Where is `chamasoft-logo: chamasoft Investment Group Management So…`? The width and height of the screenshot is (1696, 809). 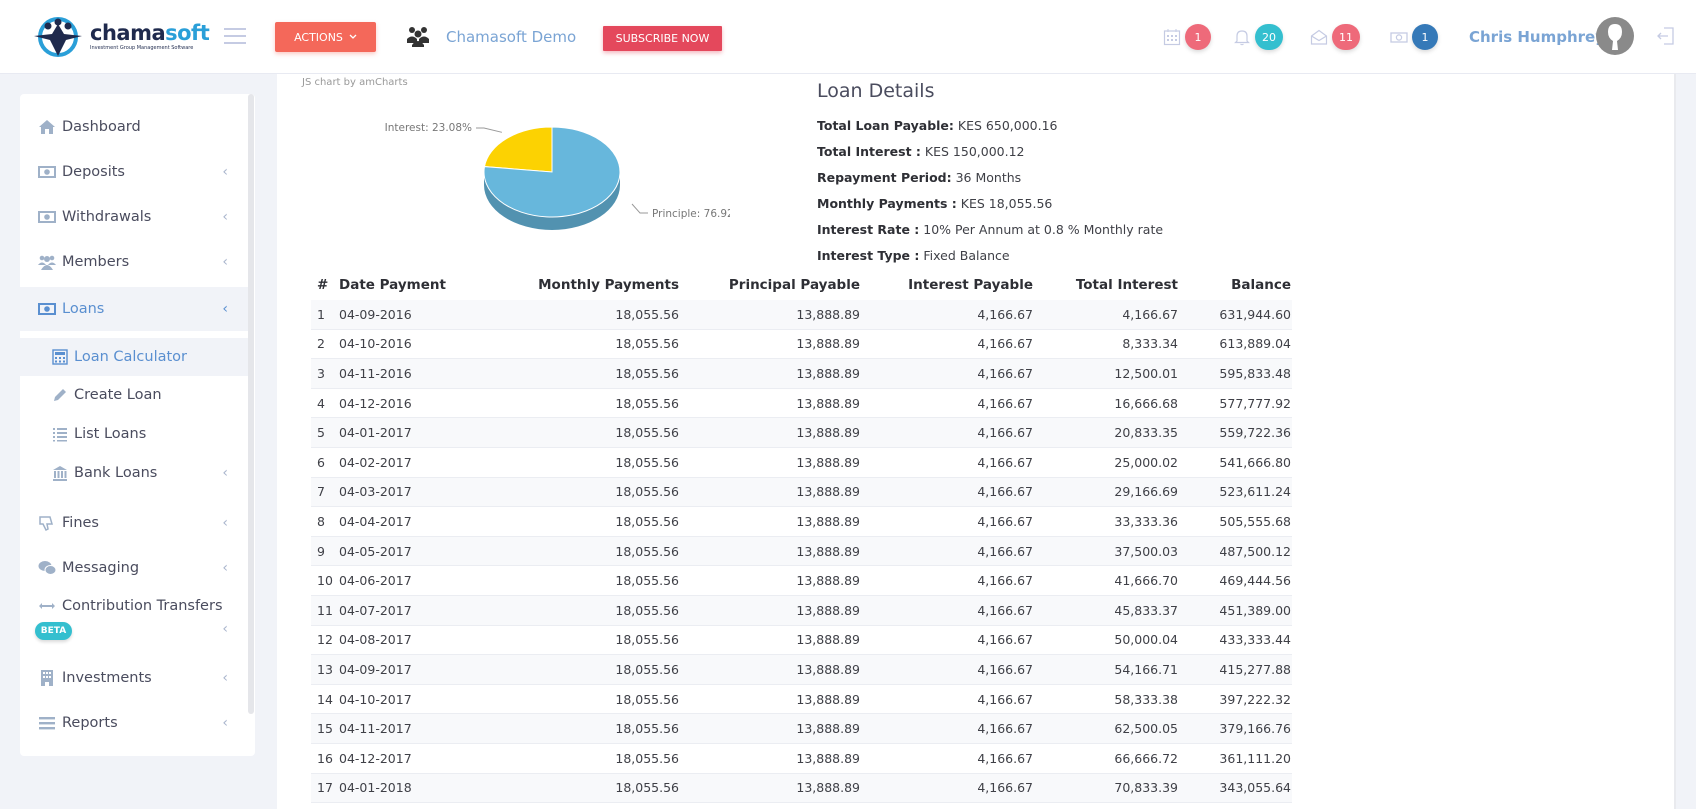 chamasoft-logo: chamasoft Investment Group Management So… is located at coordinates (120, 37).